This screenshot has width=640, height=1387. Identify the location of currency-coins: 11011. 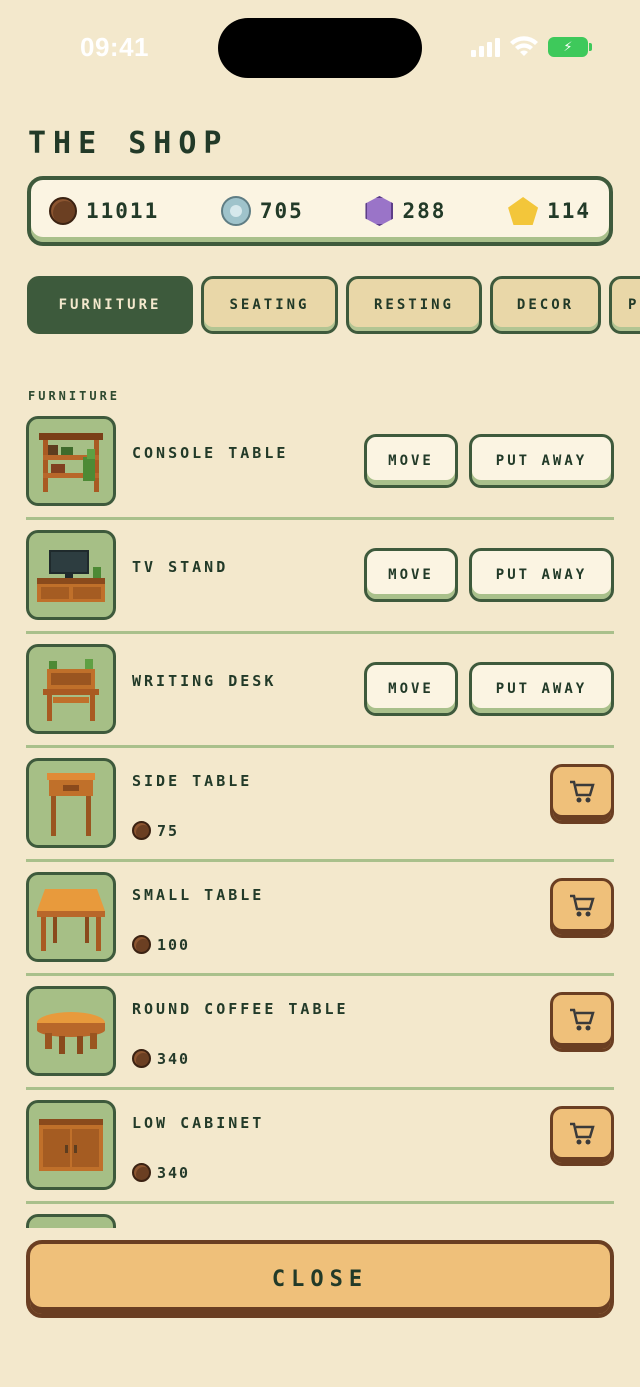
(104, 211).